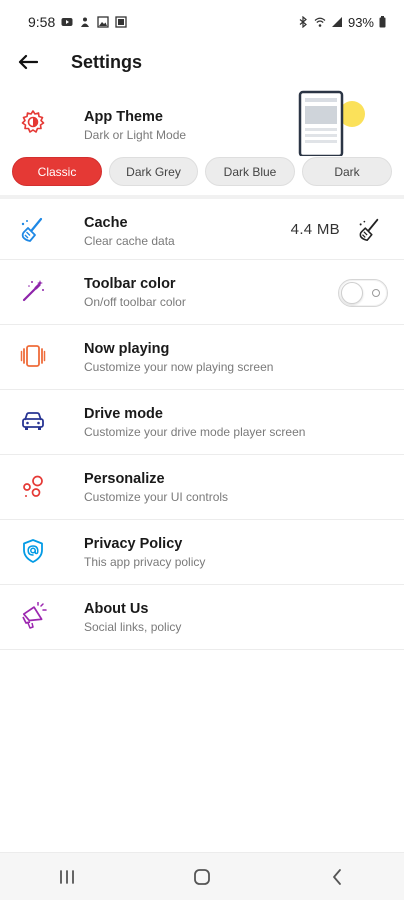 This screenshot has height=900, width=404. What do you see at coordinates (382, 22) in the screenshot?
I see `battery-icon` at bounding box center [382, 22].